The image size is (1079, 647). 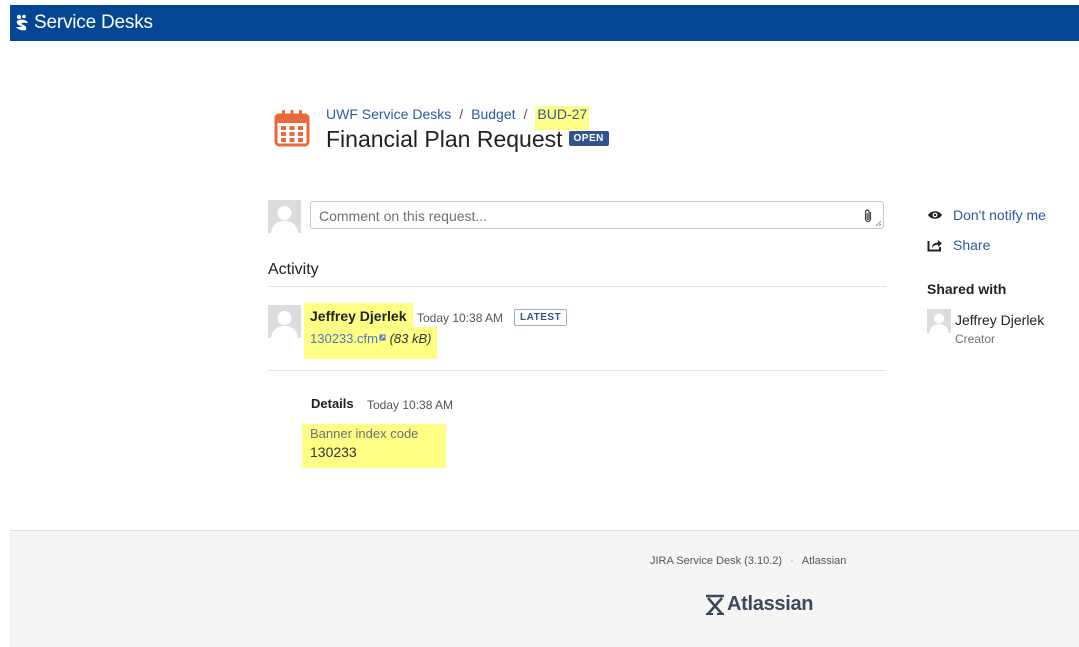 I want to click on request-title: Financial Plan Request, so click(x=444, y=139).